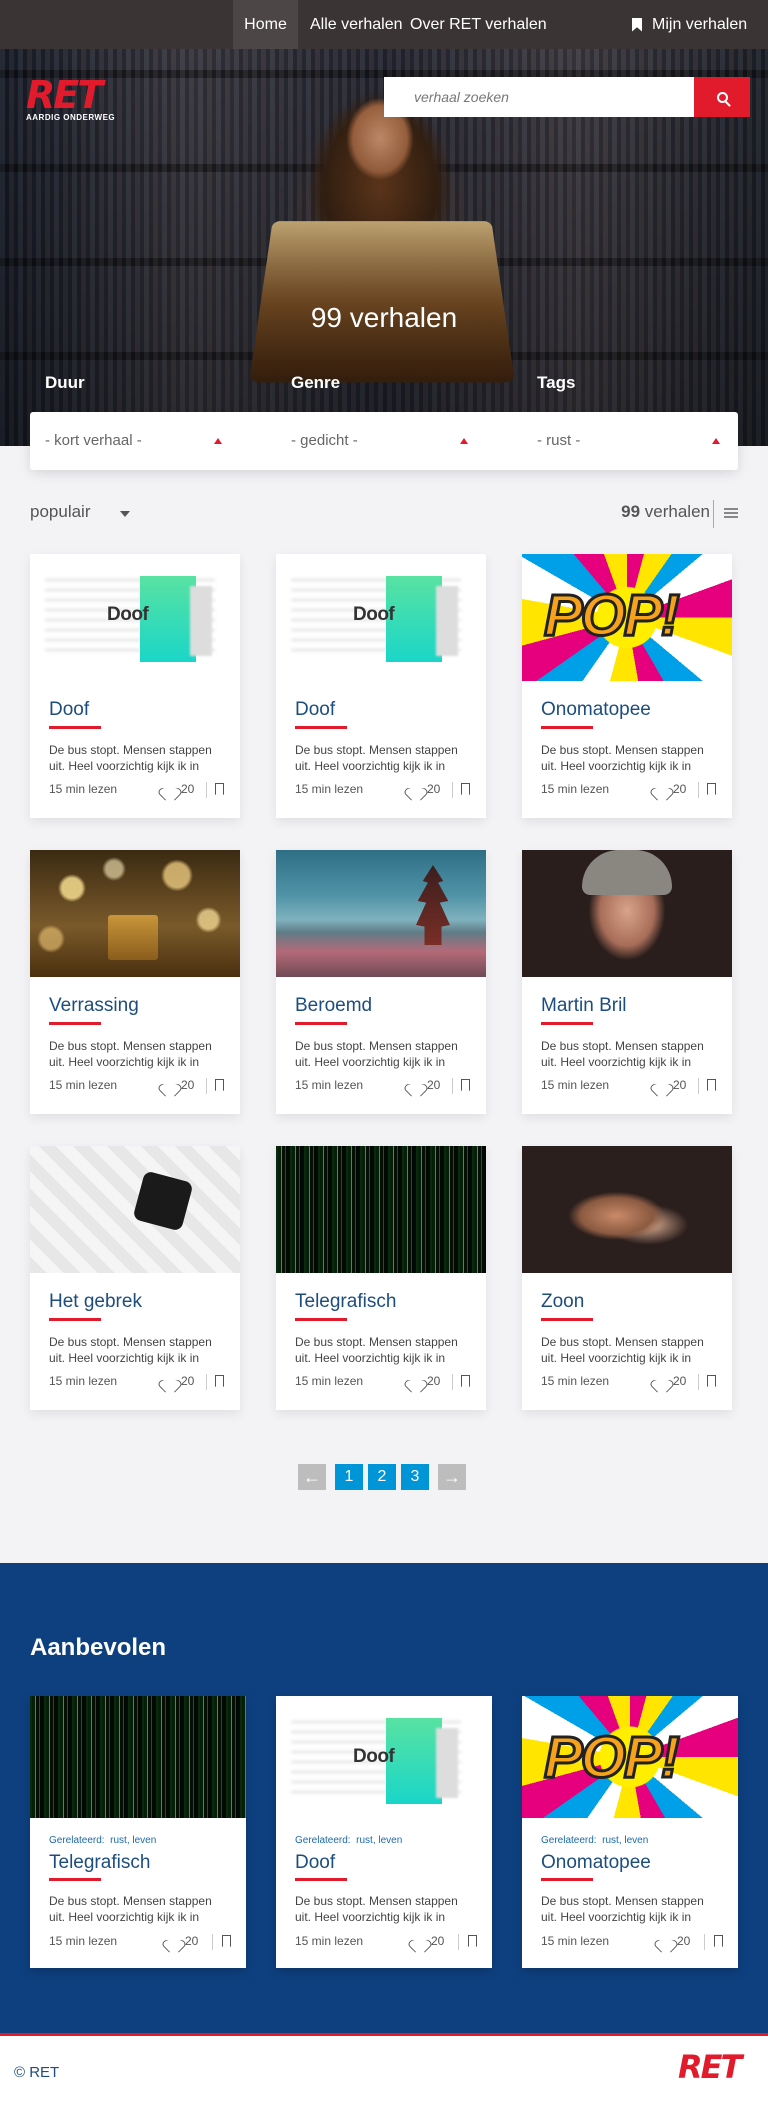 Image resolution: width=768 pixels, height=2112 pixels. What do you see at coordinates (349, 1477) in the screenshot?
I see `pagination-page-1: 1` at bounding box center [349, 1477].